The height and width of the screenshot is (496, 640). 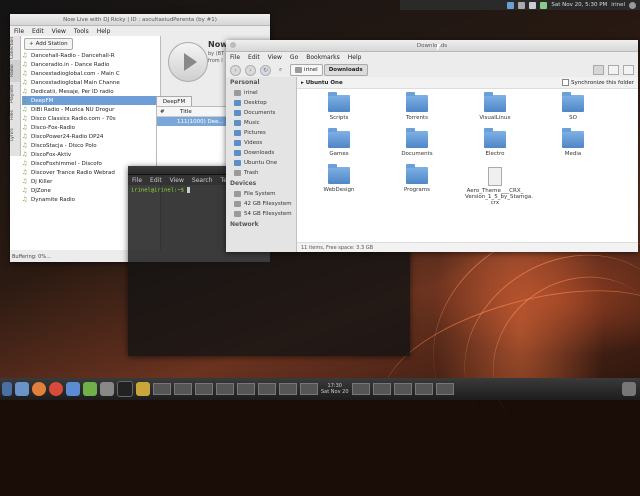 I want to click on breadcrumb-downloads: Downloads, so click(x=345, y=70).